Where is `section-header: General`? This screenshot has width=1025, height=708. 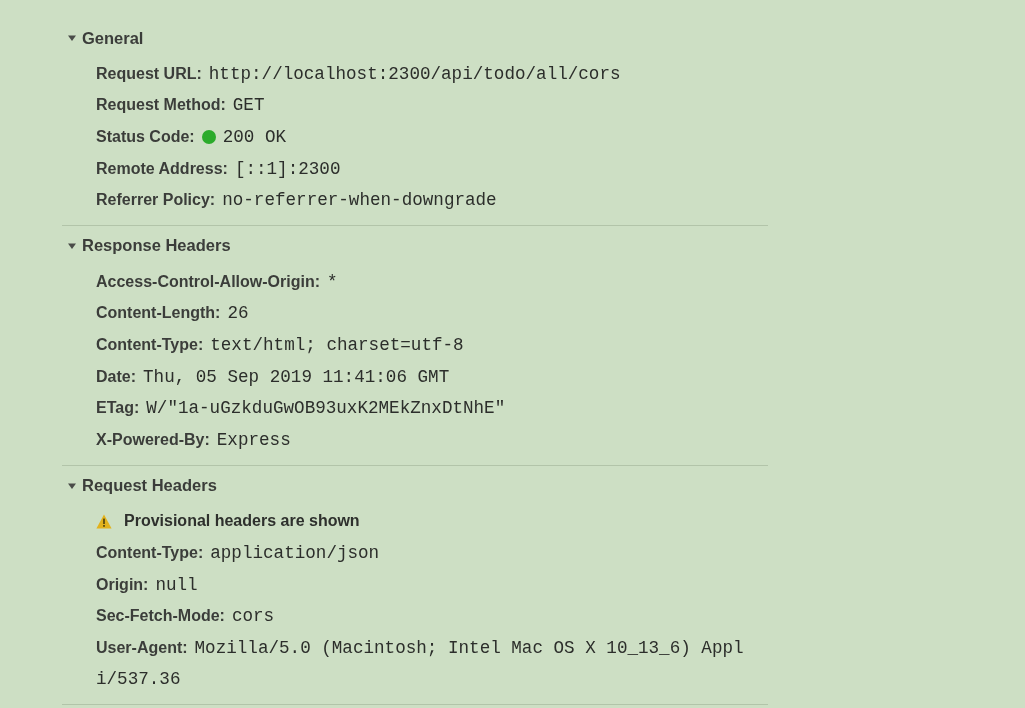 section-header: General is located at coordinates (103, 38).